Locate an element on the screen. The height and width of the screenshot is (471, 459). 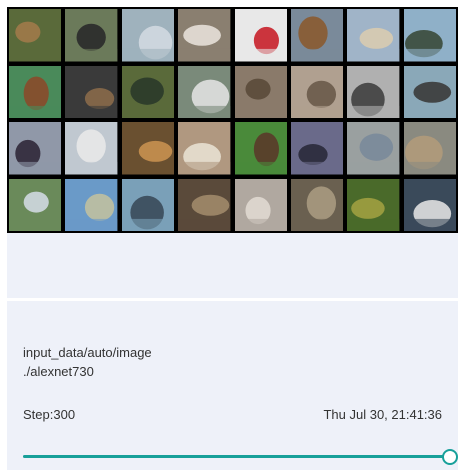
slider-fill is located at coordinates (236, 456).